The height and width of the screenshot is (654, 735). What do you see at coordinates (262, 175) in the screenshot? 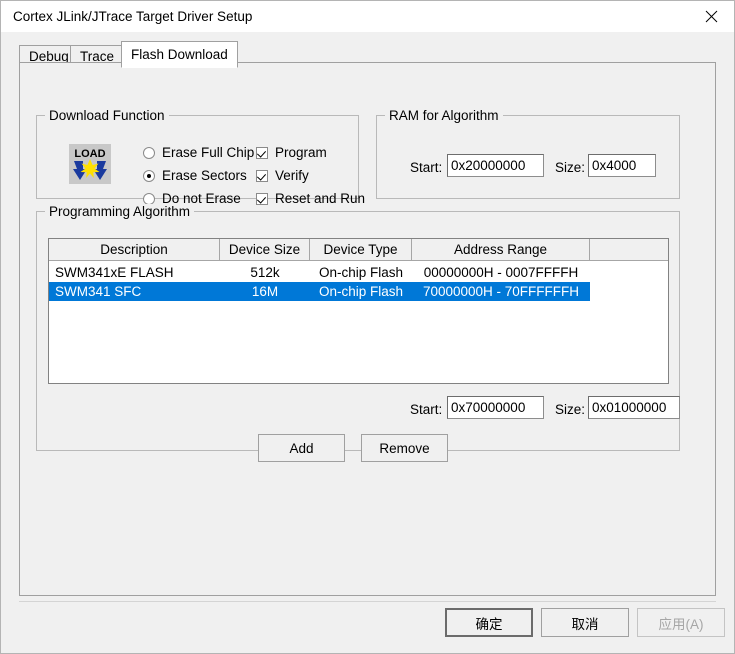
I see `checkbox-verify-indicator` at bounding box center [262, 175].